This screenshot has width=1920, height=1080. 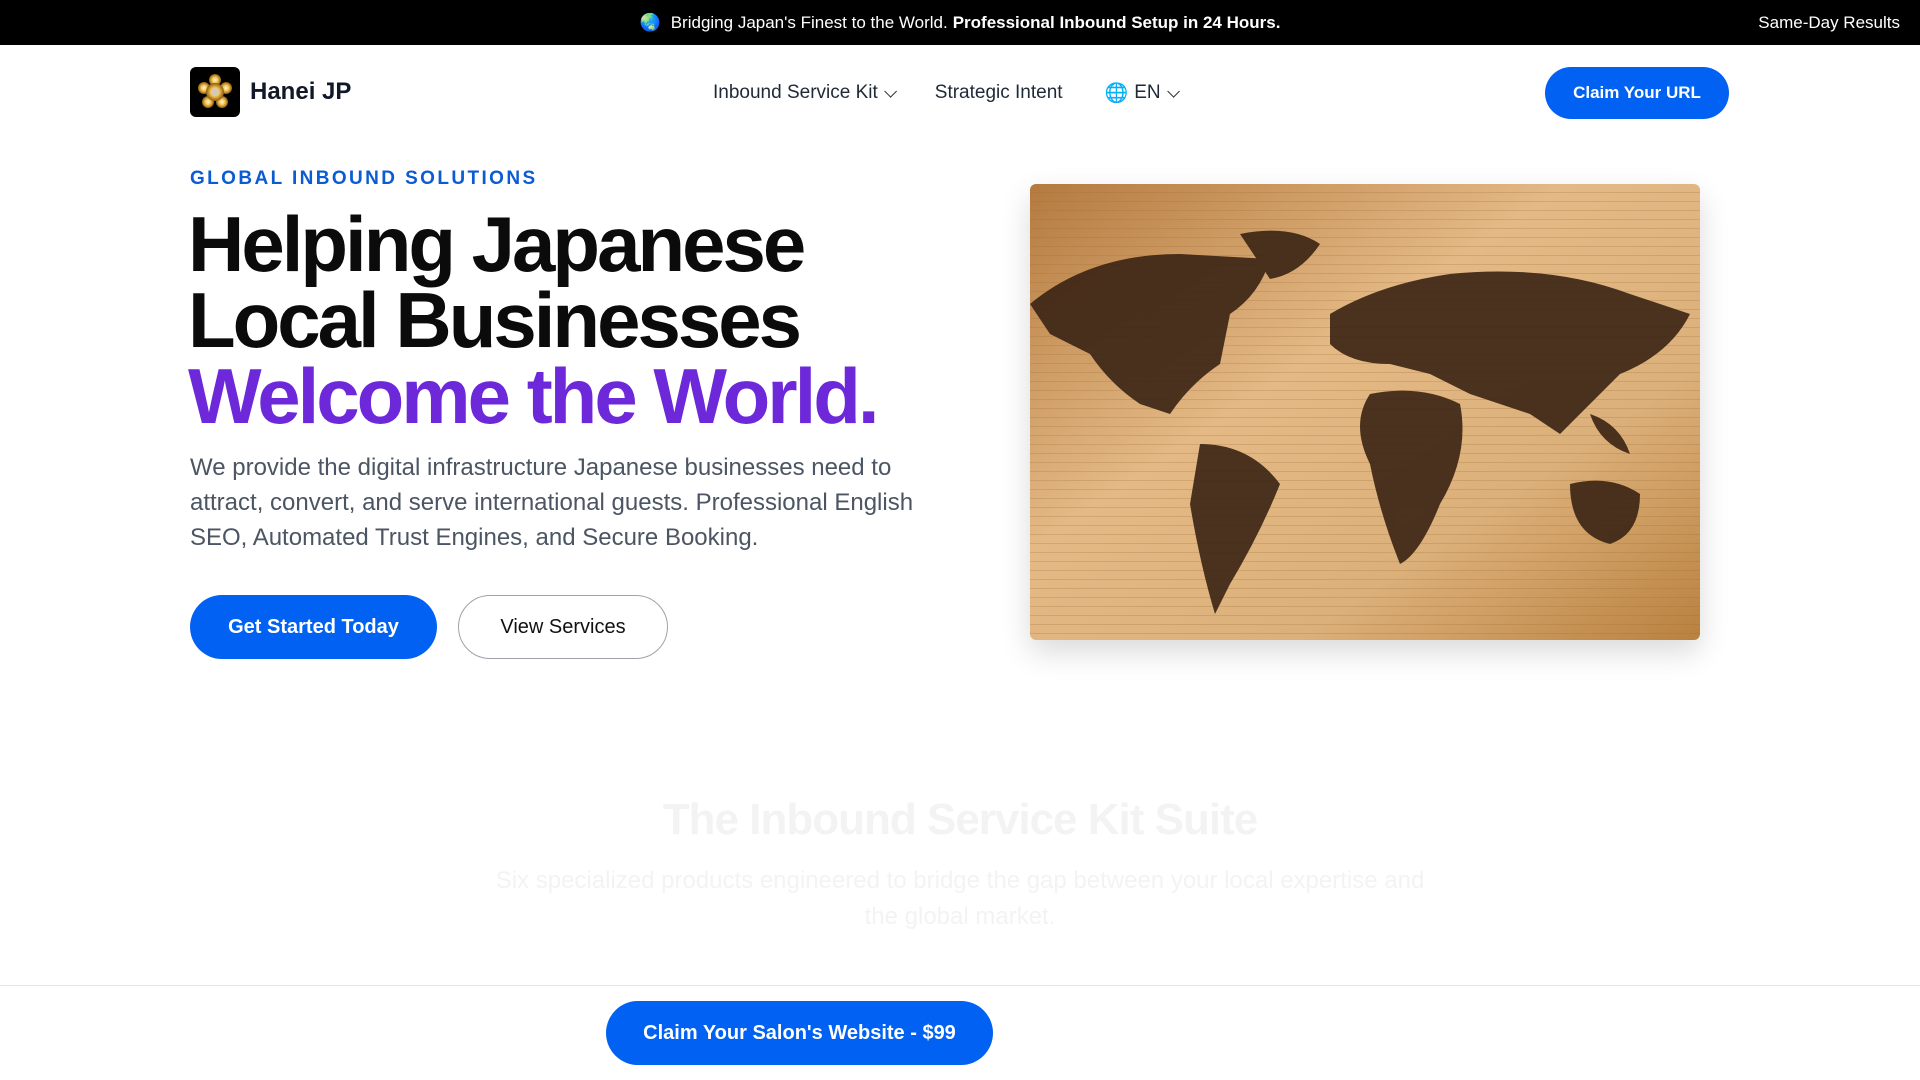 I want to click on logo-link: Hanei JP, so click(x=270, y=92).